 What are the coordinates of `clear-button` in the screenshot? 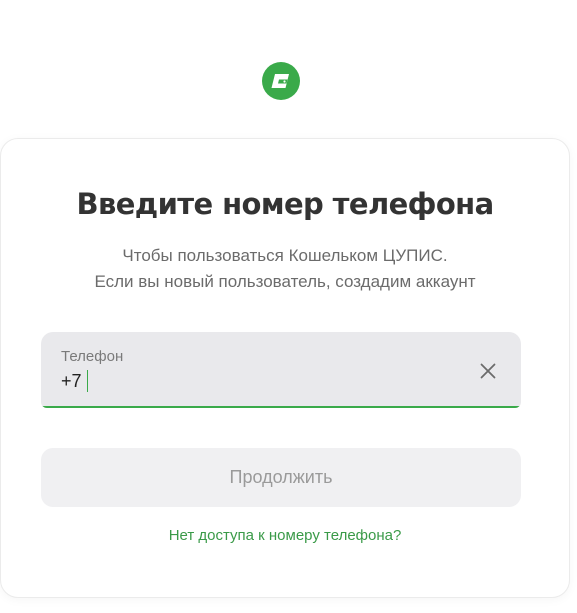 It's located at (488, 371).